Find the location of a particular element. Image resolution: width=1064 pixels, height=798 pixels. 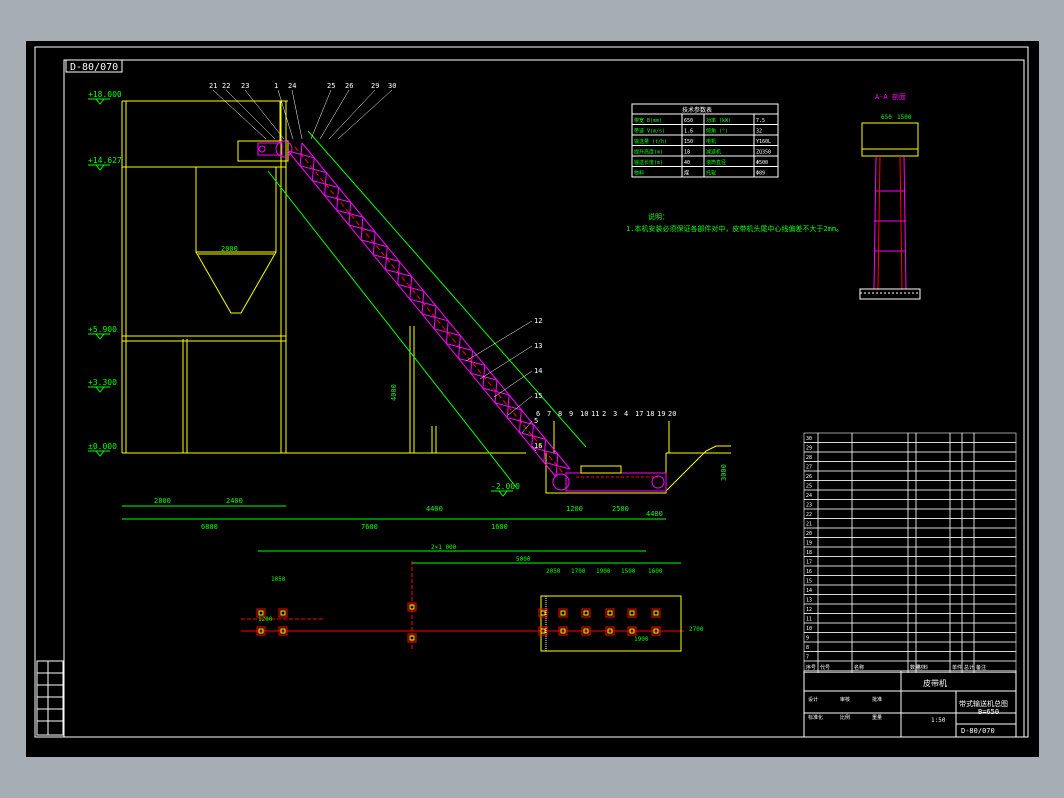

drawing-code: D-80/070 is located at coordinates (94, 67).